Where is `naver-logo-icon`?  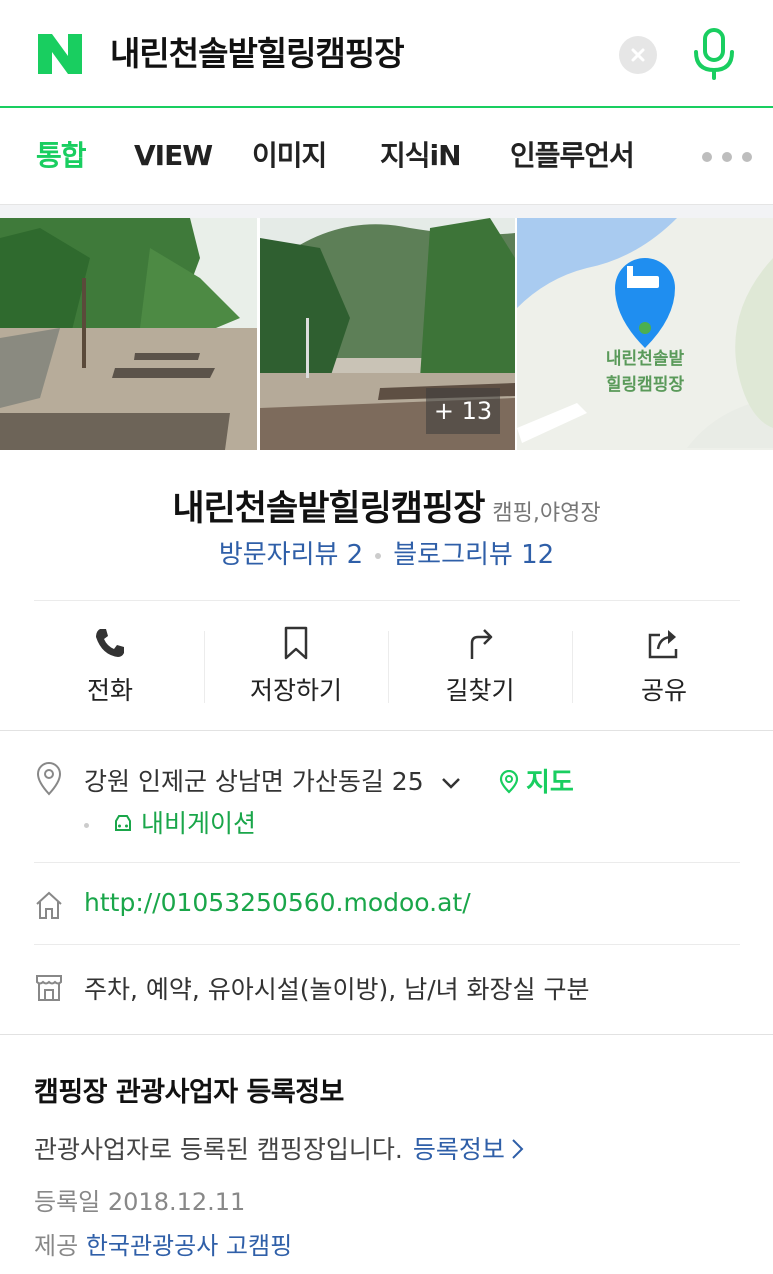 naver-logo-icon is located at coordinates (60, 54).